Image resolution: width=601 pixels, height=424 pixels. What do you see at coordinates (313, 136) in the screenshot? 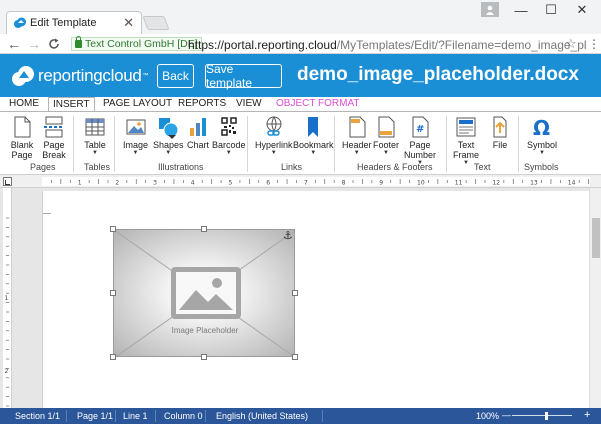
I see `bookmark-button: Bookmark ▼` at bounding box center [313, 136].